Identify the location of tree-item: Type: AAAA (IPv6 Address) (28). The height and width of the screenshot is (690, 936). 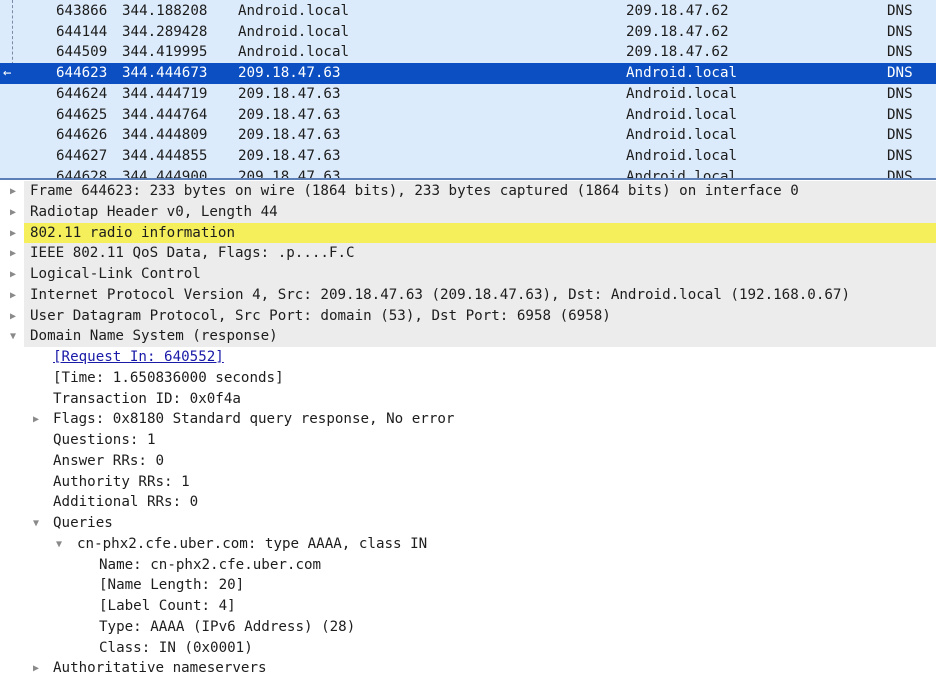
(468, 627).